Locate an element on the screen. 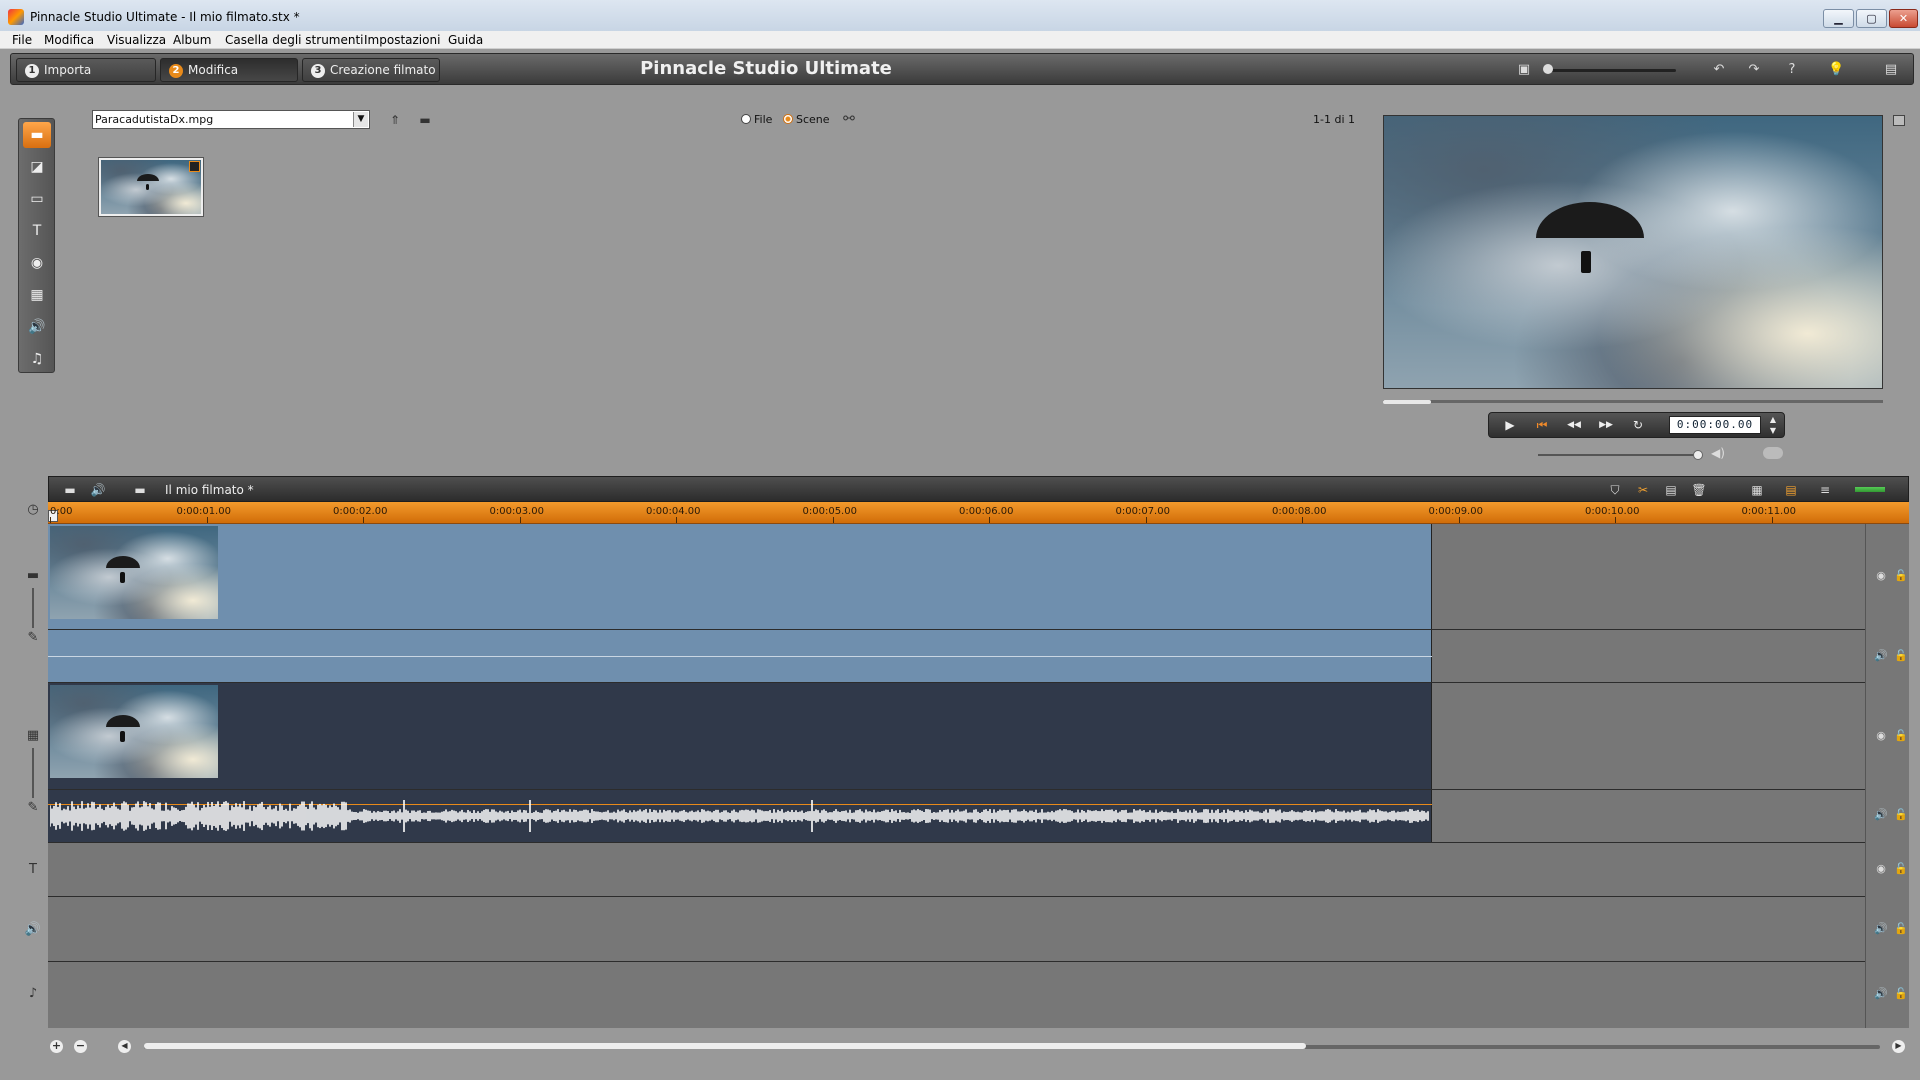 The image size is (1920, 1080). trash-icon: 🗑 is located at coordinates (1699, 490).